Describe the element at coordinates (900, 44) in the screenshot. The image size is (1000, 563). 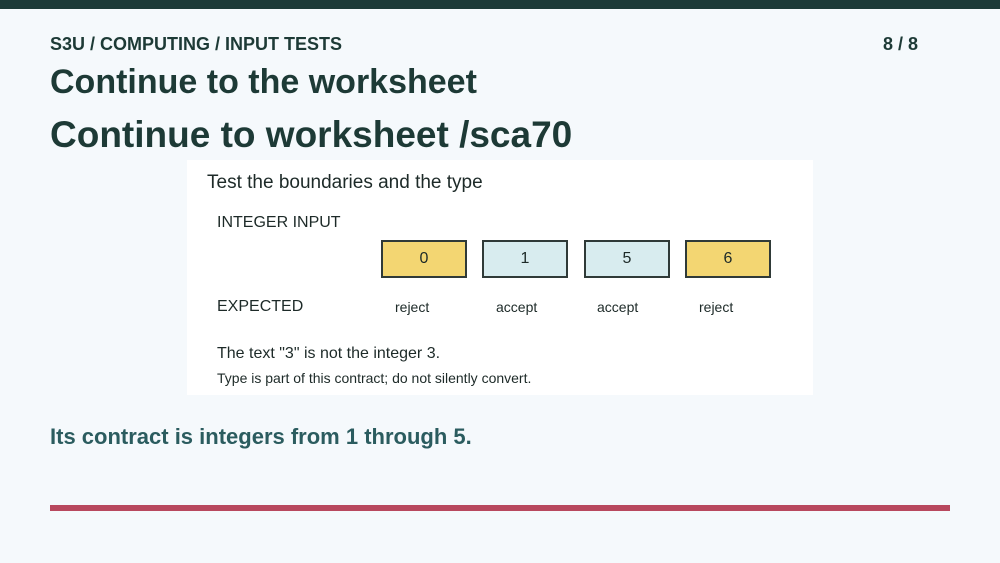
I see `page-counter: 8 / 8` at that location.